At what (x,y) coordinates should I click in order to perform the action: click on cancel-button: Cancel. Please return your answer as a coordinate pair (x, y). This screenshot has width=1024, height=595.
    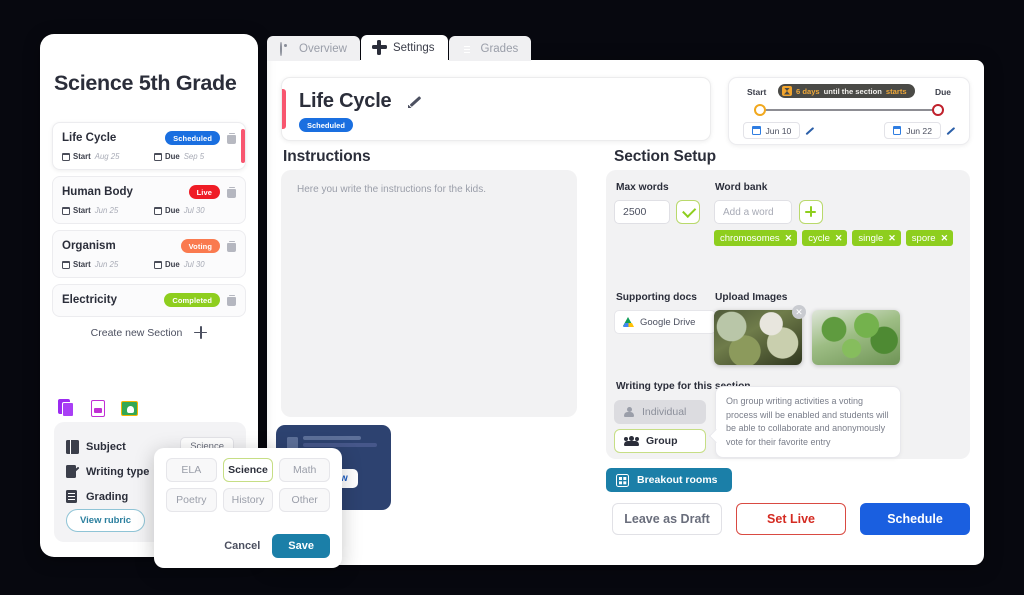
    Looking at the image, I should click on (242, 546).